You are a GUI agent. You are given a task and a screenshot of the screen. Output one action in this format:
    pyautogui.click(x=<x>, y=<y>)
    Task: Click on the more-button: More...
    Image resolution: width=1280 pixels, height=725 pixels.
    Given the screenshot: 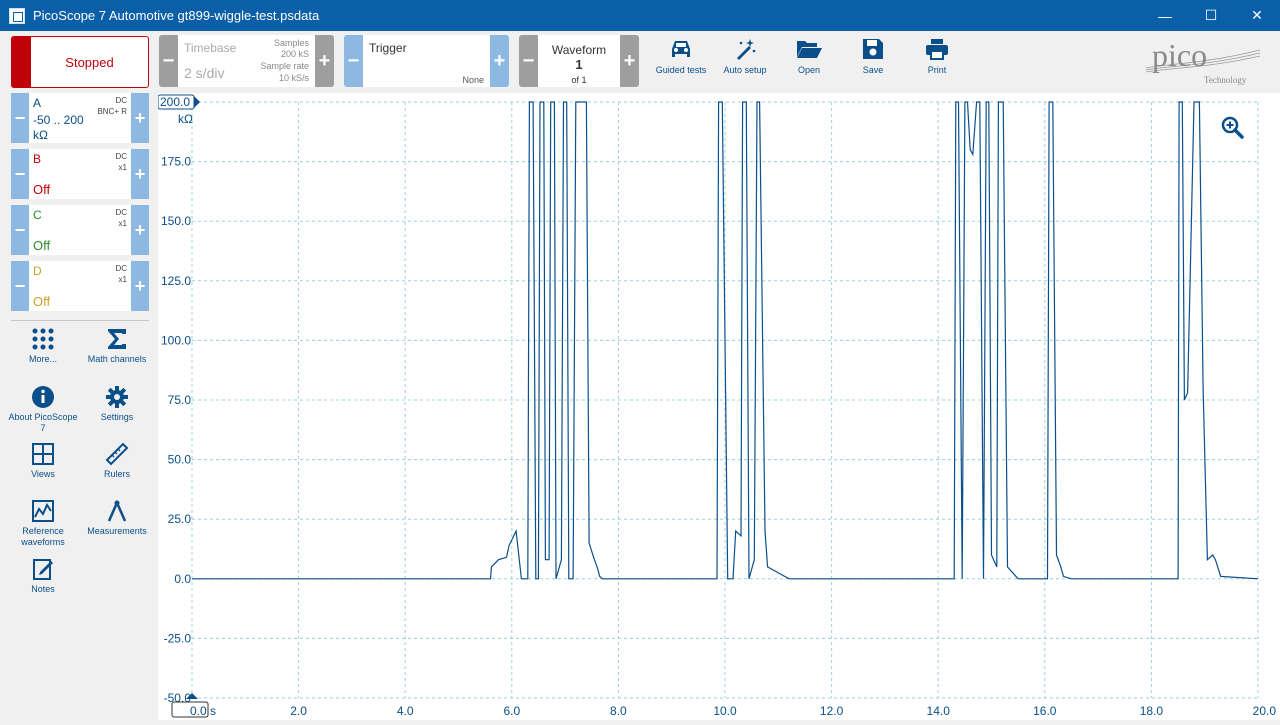 What is the action you would take?
    pyautogui.click(x=43, y=346)
    